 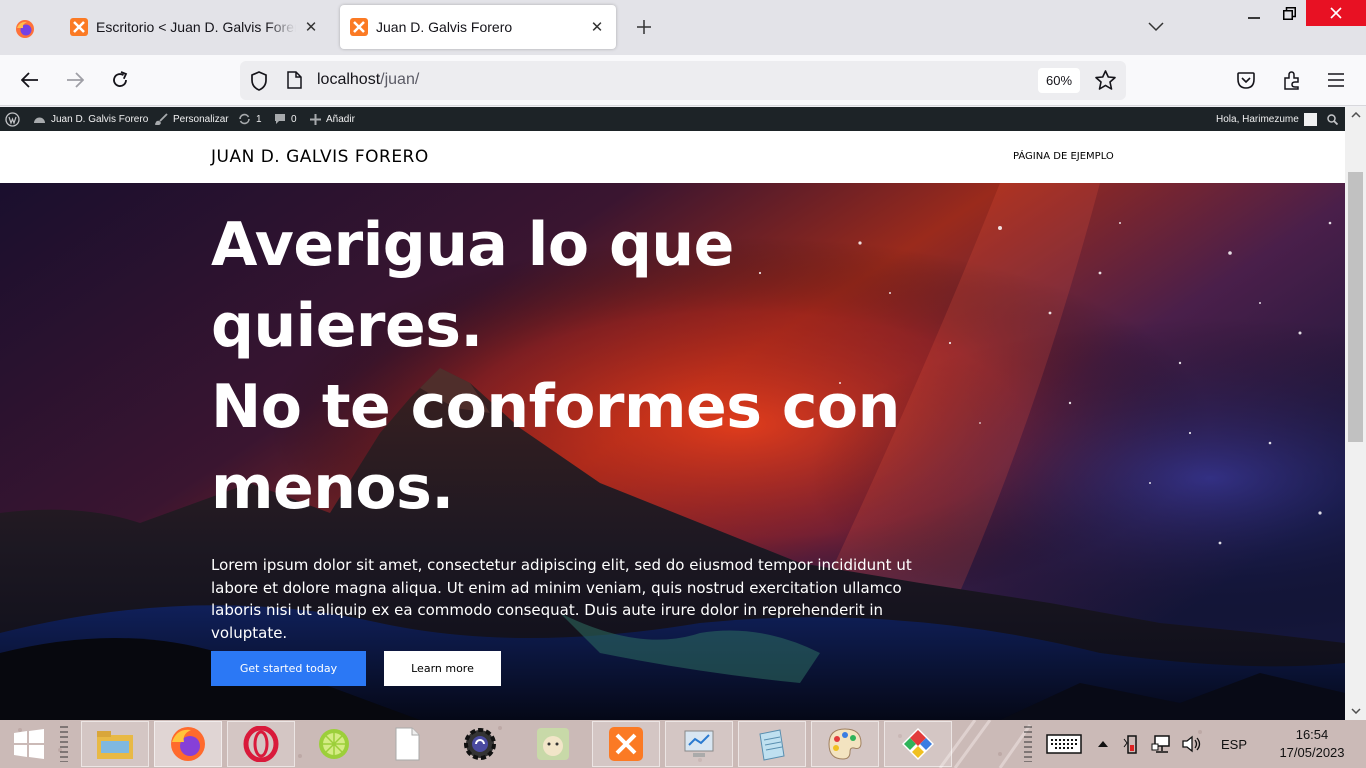 I want to click on bookmark-star-icon, so click(x=1105, y=80).